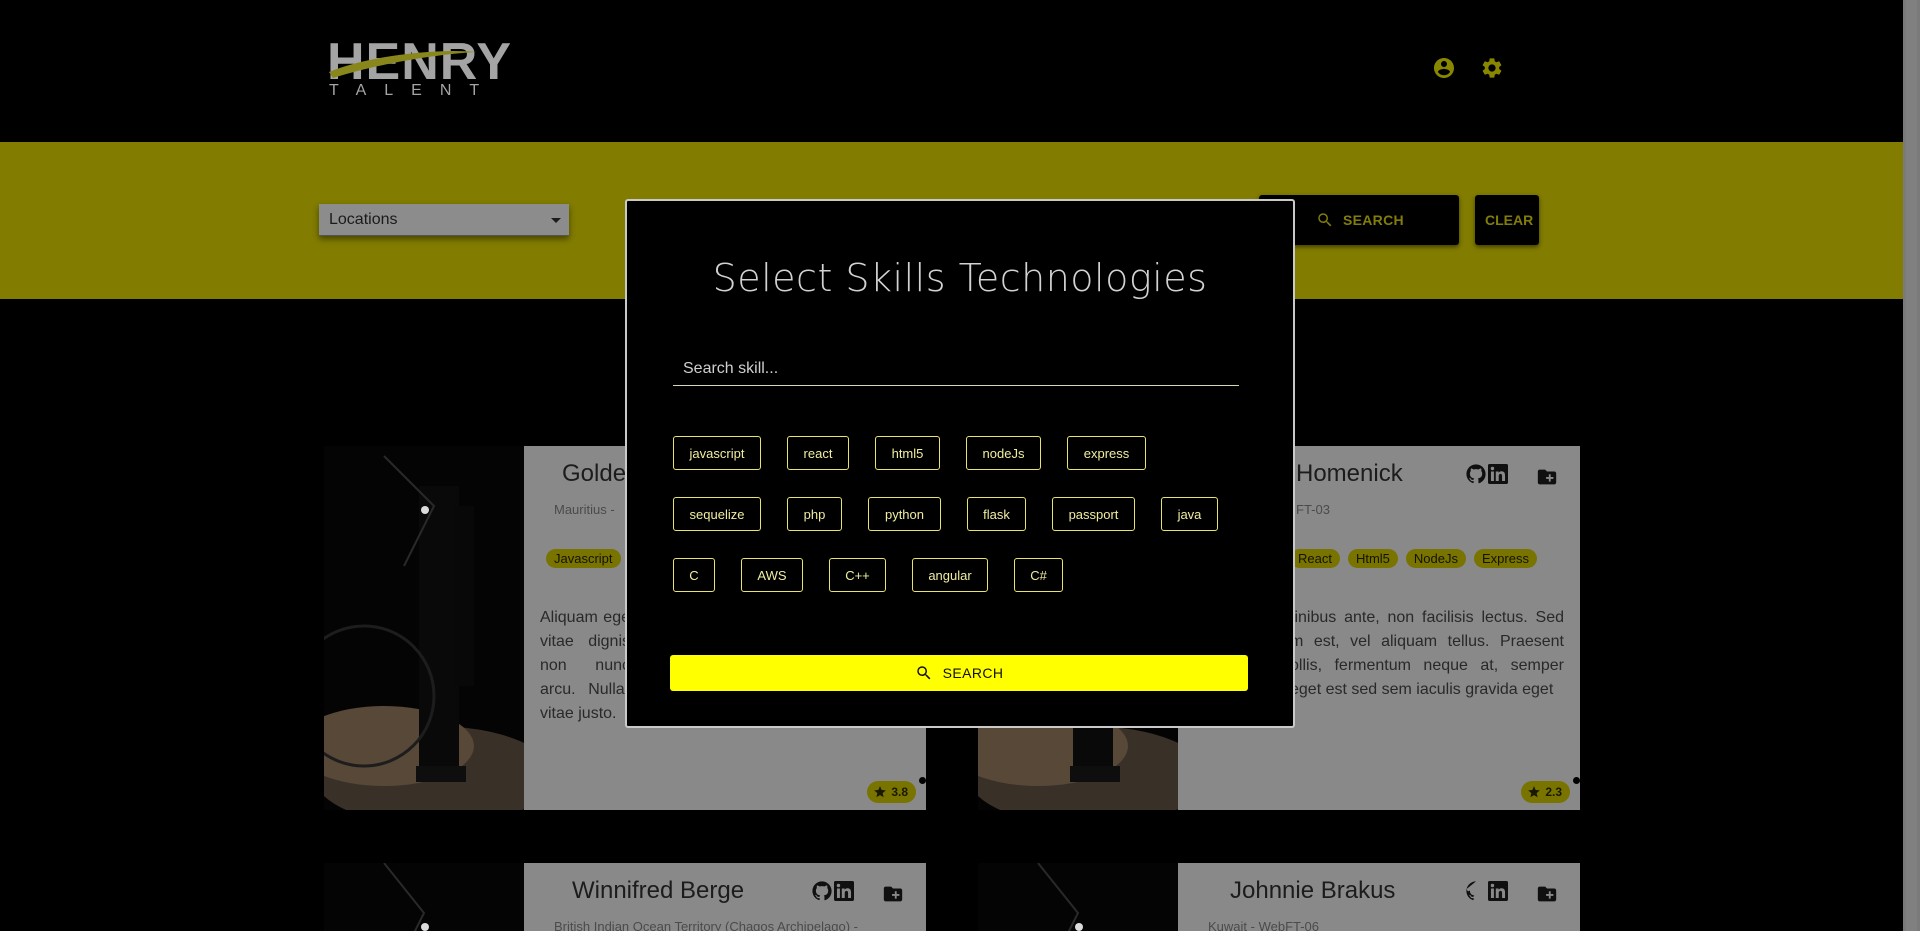 The height and width of the screenshot is (931, 1920). I want to click on skill-chip-java: java, so click(1189, 514).